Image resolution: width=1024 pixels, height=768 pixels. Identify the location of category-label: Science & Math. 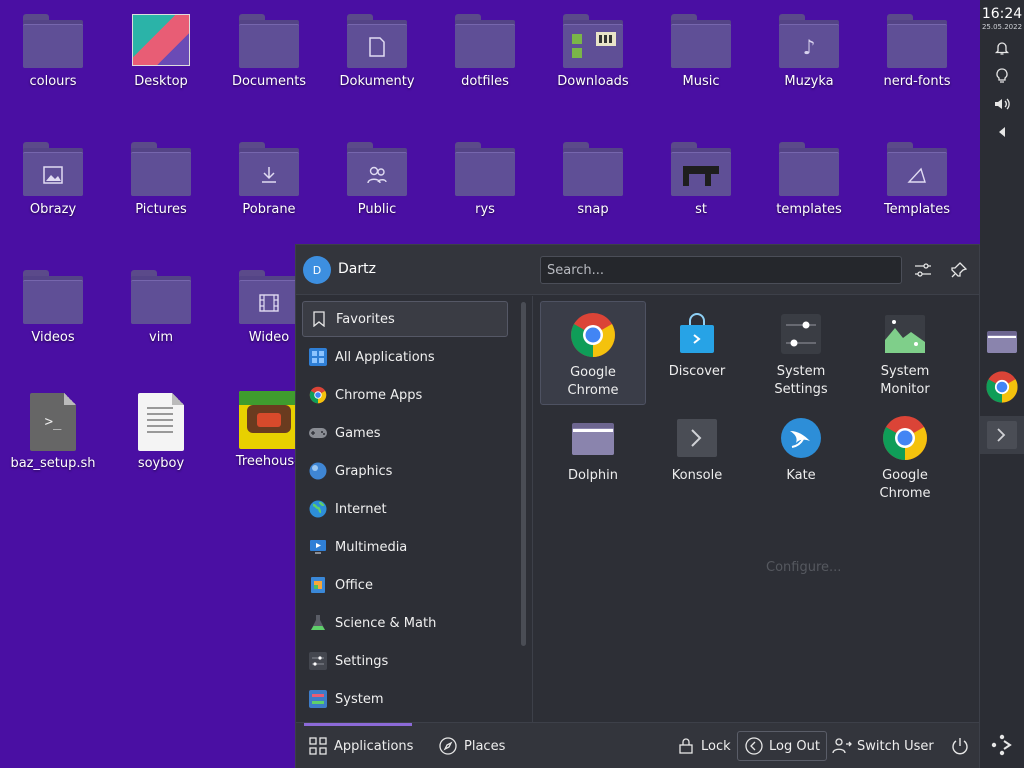
(386, 623).